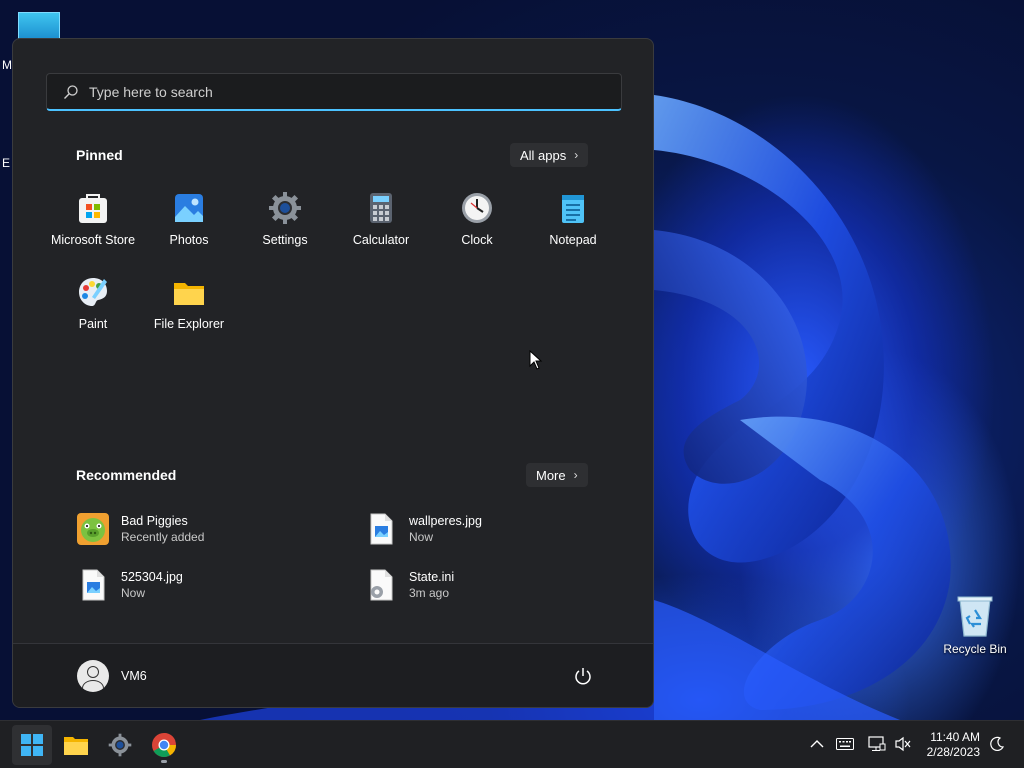 This screenshot has height=768, width=1024. I want to click on app-name: Clock, so click(477, 240).